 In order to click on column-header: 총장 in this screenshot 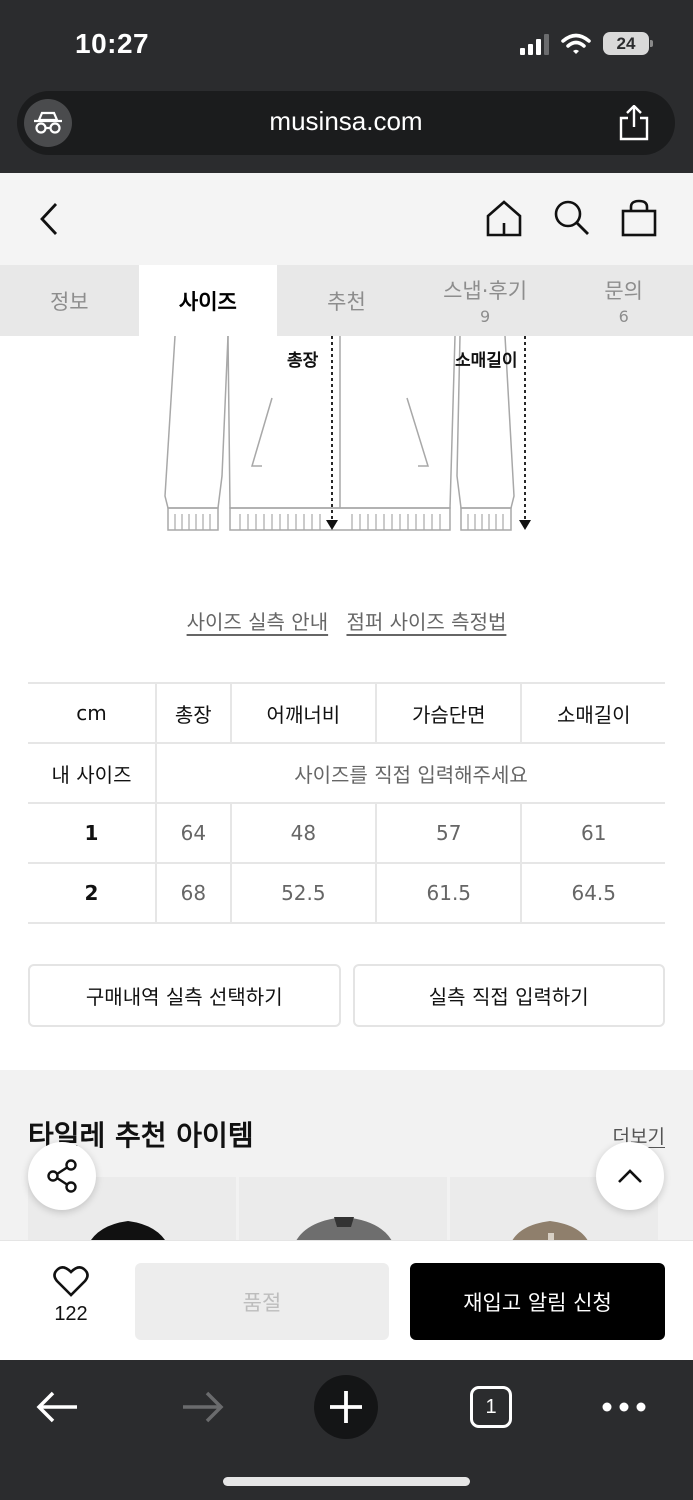, I will do `click(194, 713)`.